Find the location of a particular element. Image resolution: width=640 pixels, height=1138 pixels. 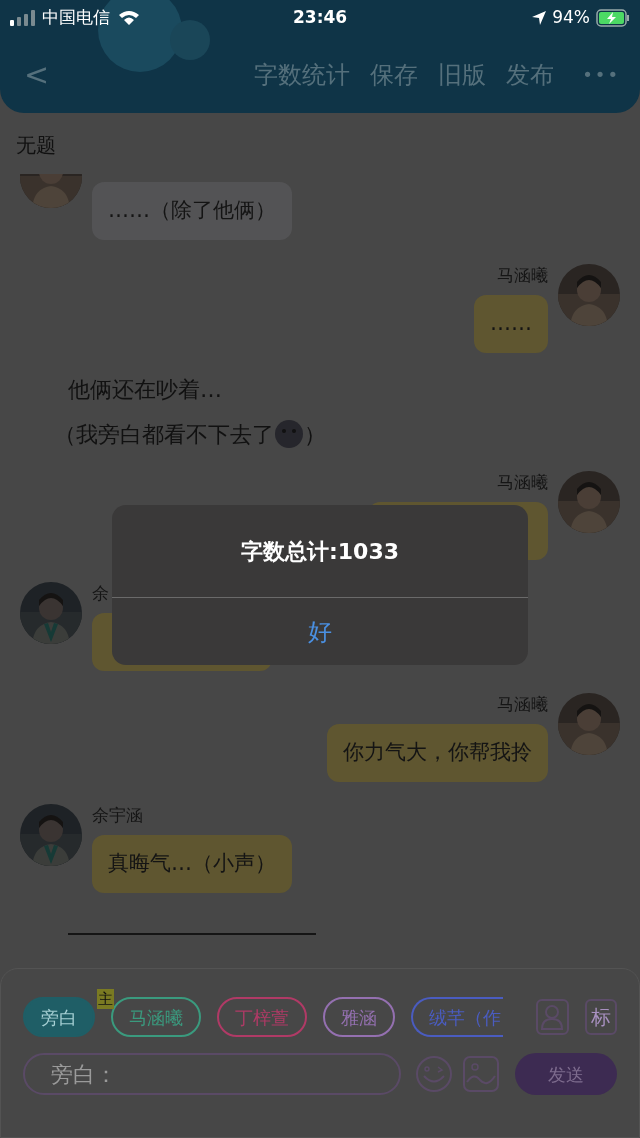

message-bubble: ……（除了他俩） is located at coordinates (192, 211).